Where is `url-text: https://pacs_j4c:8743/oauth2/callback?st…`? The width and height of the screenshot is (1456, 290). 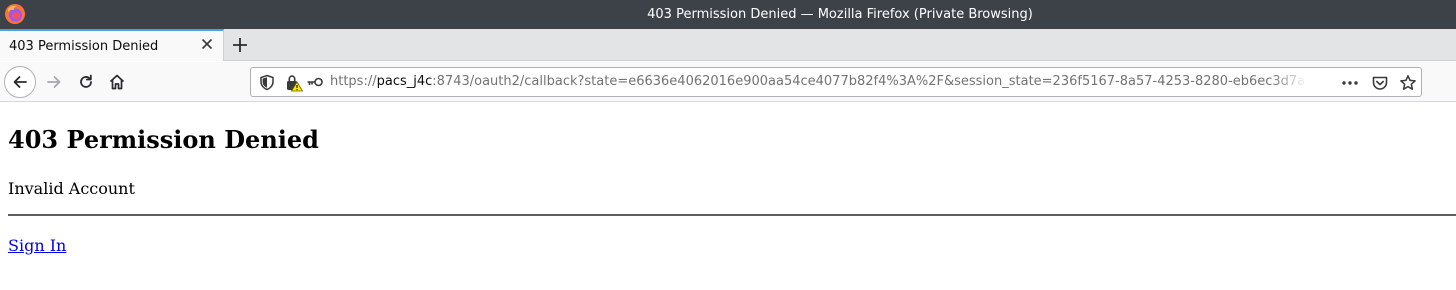
url-text: https://pacs_j4c:8743/oauth2/callback?st… is located at coordinates (818, 83).